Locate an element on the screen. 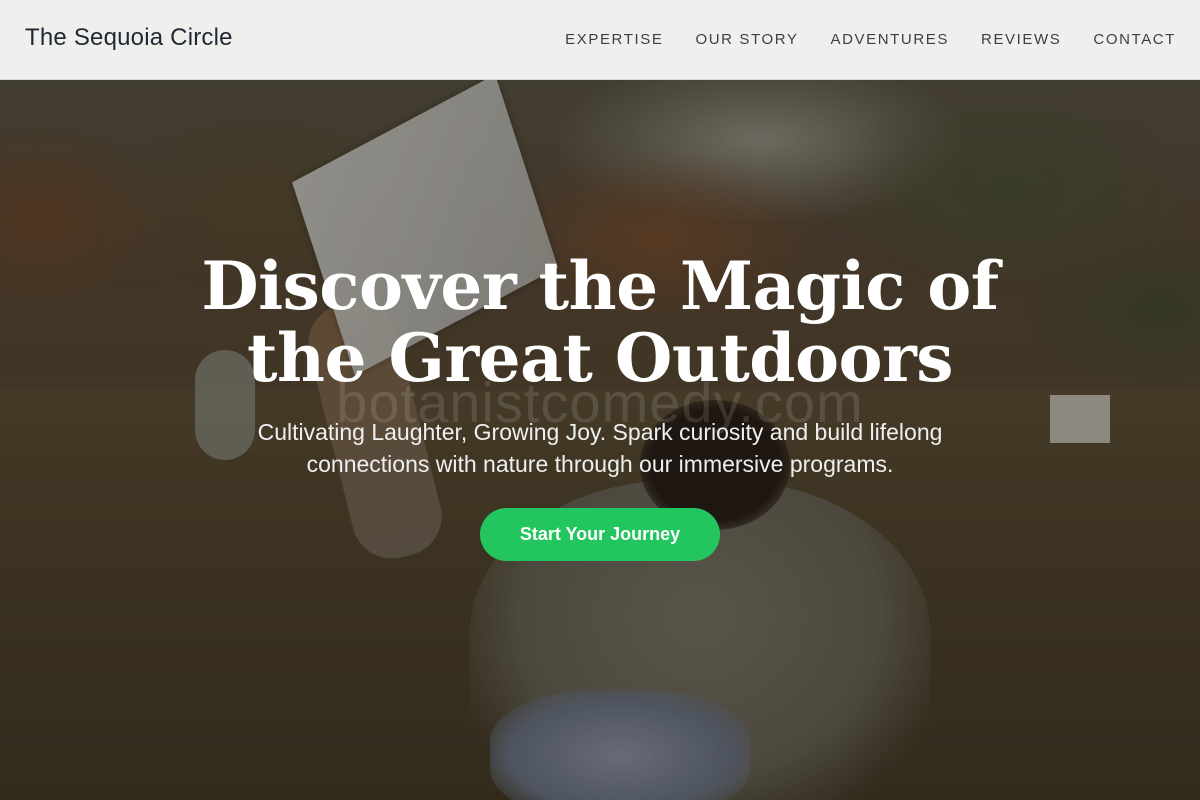  start-journey-button: Start Your Journey is located at coordinates (600, 534).